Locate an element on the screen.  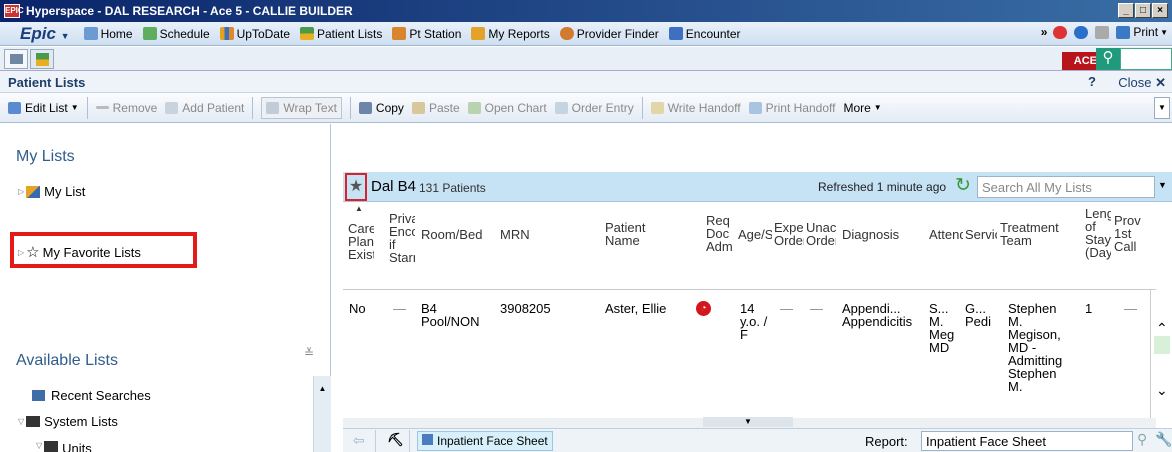
report-select-input: Inpatient Face Sheet is located at coordinates (1027, 441).